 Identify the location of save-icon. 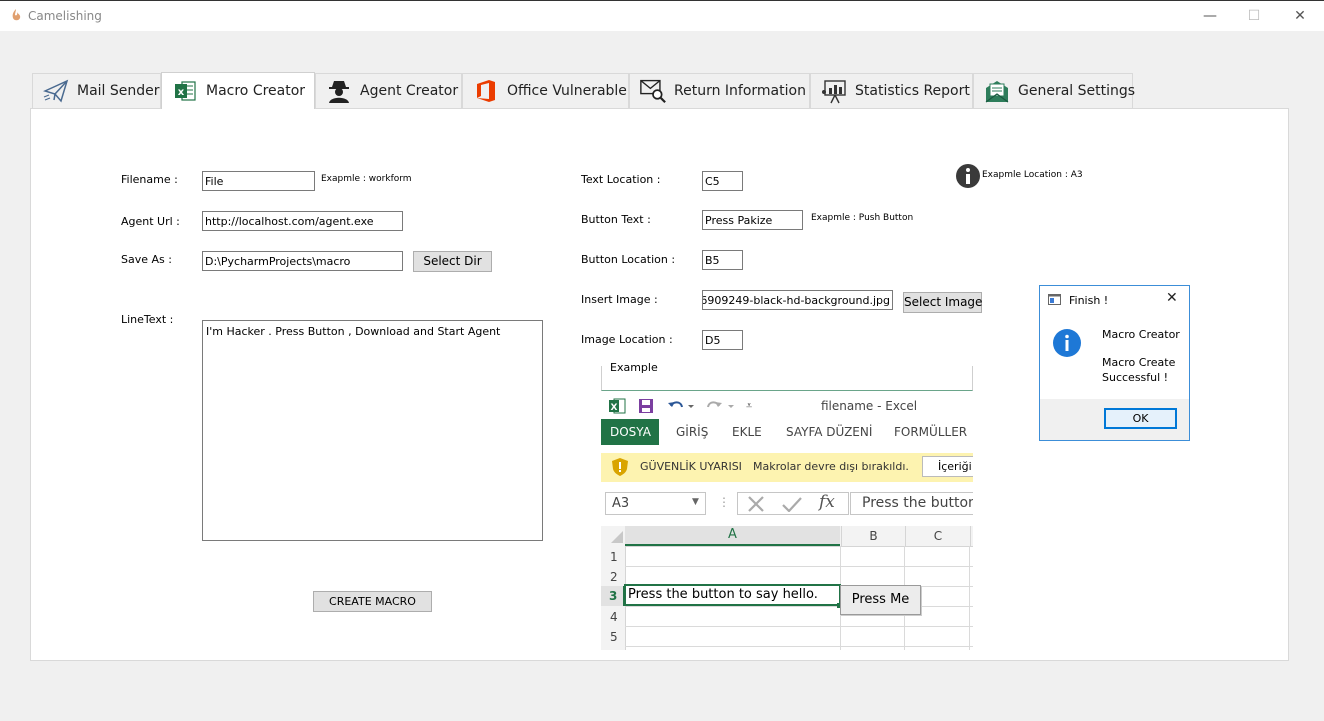
(646, 406).